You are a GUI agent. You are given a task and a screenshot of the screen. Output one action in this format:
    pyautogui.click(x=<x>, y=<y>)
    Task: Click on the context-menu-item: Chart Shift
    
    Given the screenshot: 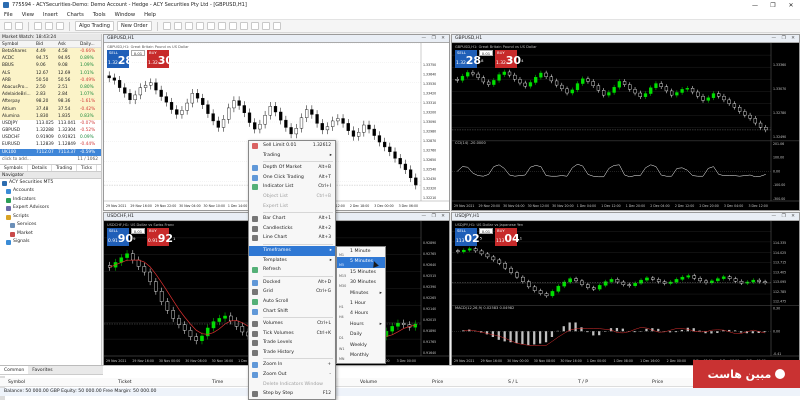 What is the action you would take?
    pyautogui.click(x=292, y=312)
    